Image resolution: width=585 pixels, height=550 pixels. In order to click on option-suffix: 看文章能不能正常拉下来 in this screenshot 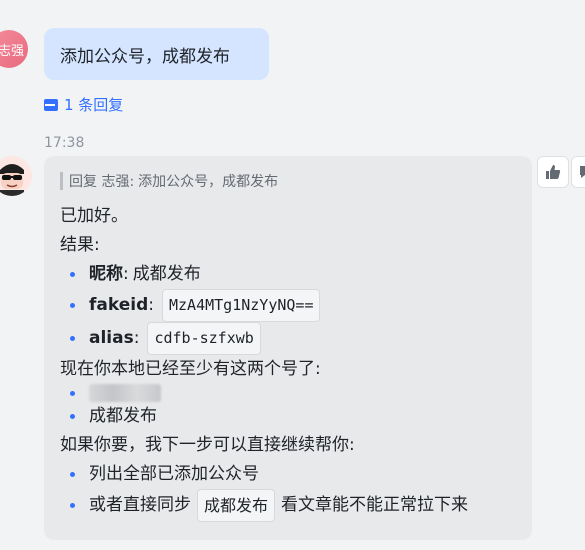, I will do `click(375, 505)`.